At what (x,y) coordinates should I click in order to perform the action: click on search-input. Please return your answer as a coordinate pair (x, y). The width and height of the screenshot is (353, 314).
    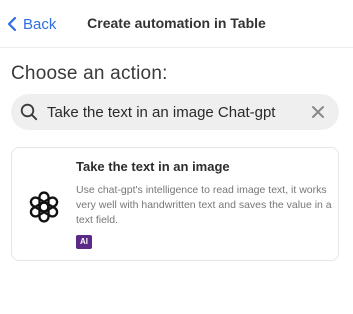
    Looking at the image, I should click on (172, 112).